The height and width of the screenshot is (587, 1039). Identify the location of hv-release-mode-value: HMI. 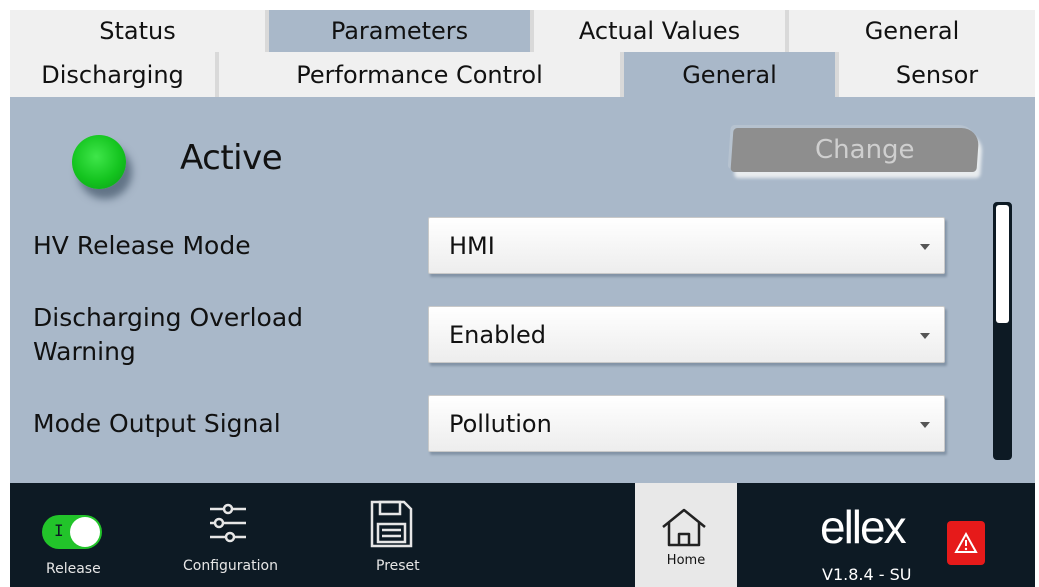
(472, 245).